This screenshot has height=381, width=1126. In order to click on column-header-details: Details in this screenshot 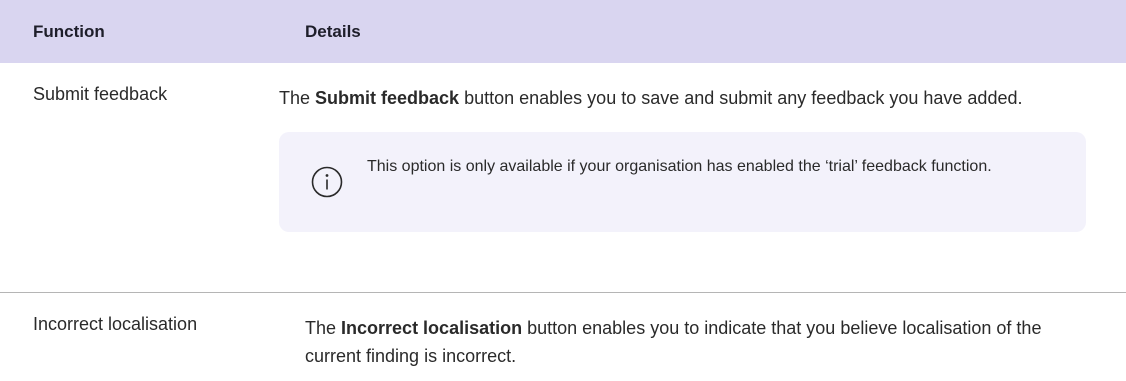, I will do `click(333, 31)`.